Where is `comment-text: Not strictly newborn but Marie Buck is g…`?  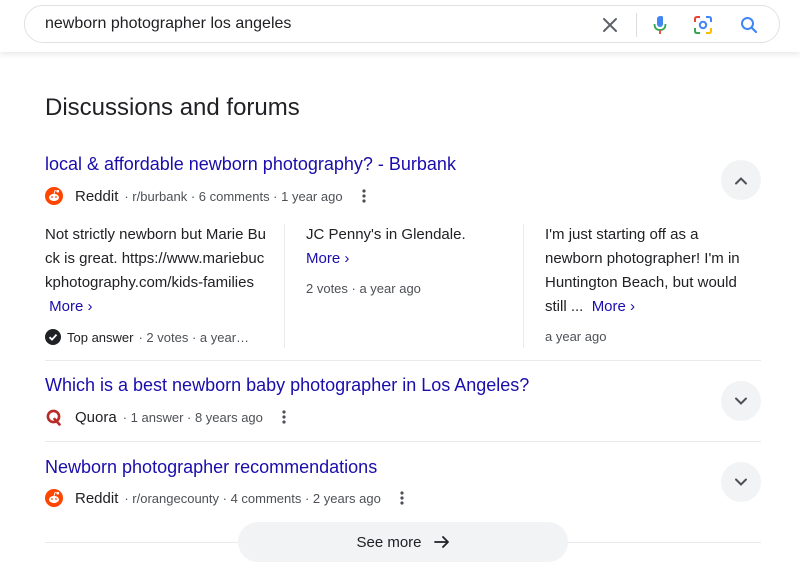 comment-text: Not strictly newborn but Marie Buck is g… is located at coordinates (155, 258).